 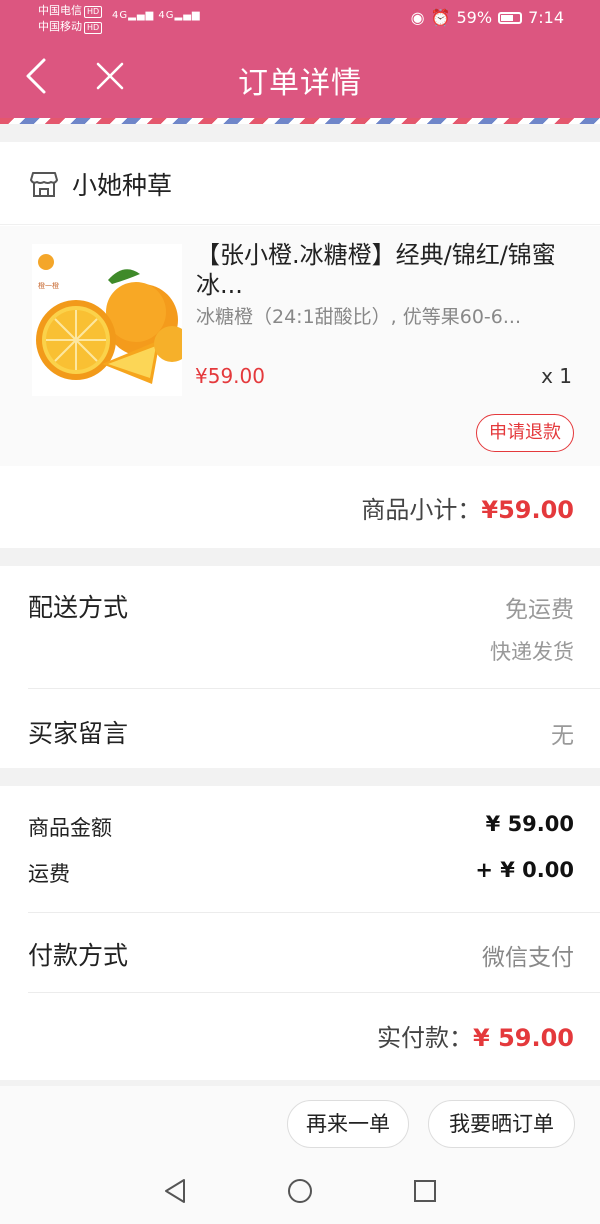 What do you see at coordinates (78, 955) in the screenshot?
I see `payment-method-label: 付款方式` at bounding box center [78, 955].